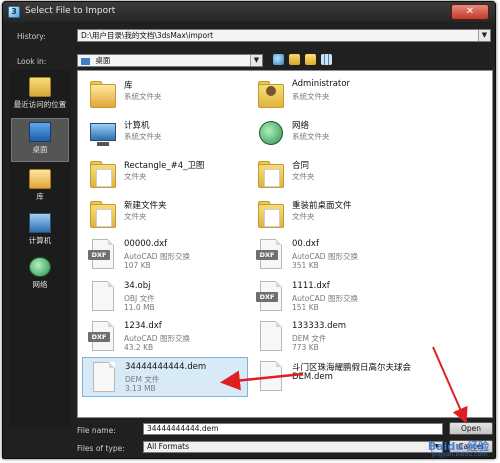  I want to click on arrow-to-selected-file, so click(262, 380).